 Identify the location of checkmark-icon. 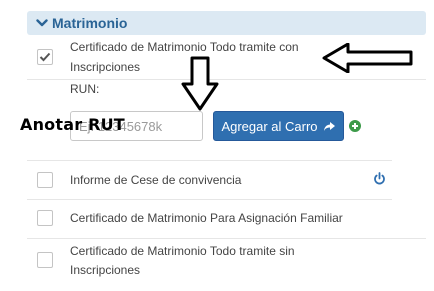
(45, 57).